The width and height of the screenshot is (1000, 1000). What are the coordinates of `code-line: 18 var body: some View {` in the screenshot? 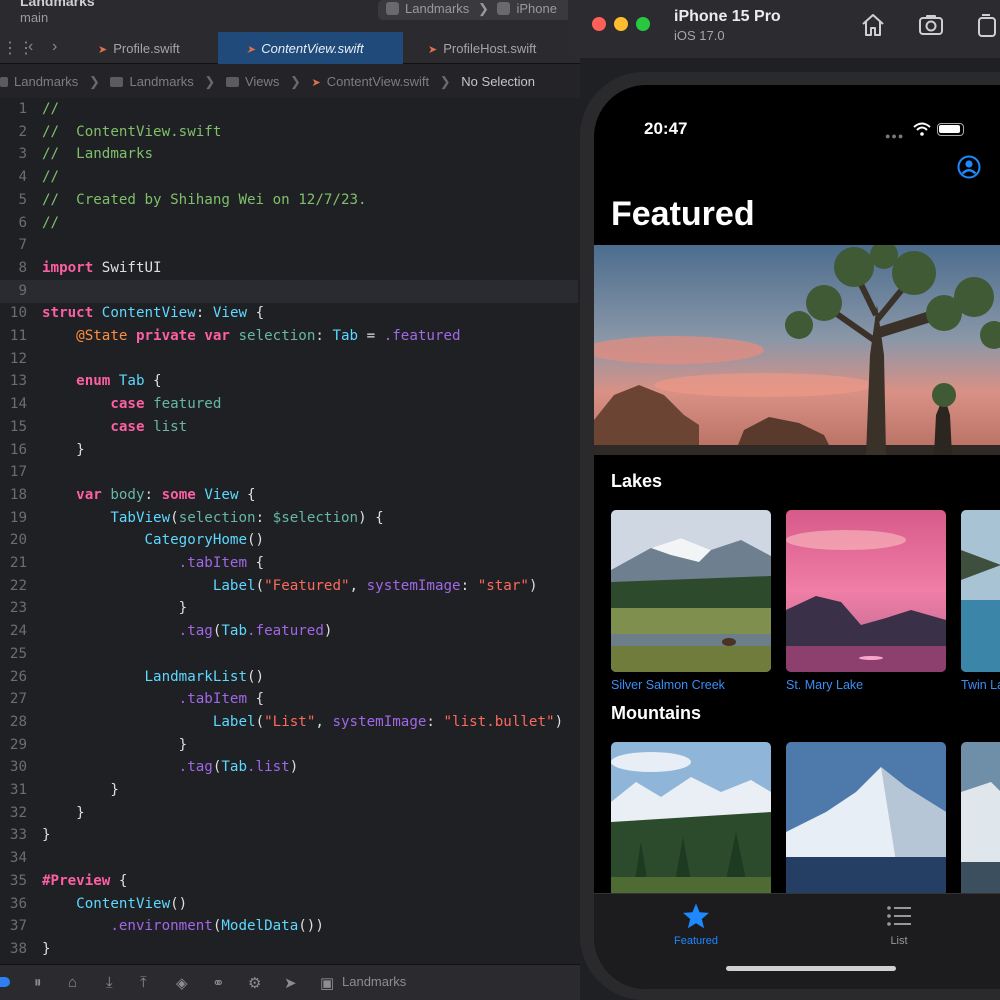 It's located at (289, 495).